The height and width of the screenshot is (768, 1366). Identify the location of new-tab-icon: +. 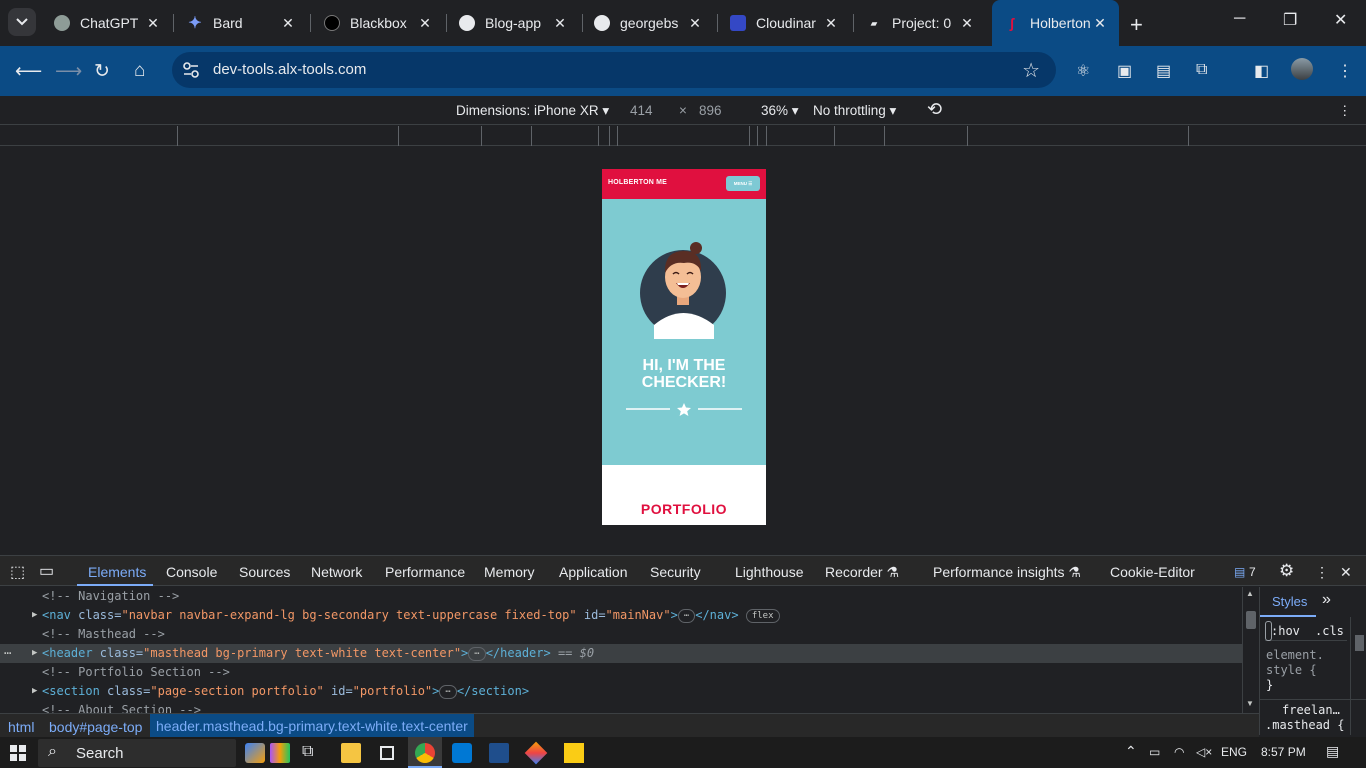
(1136, 25).